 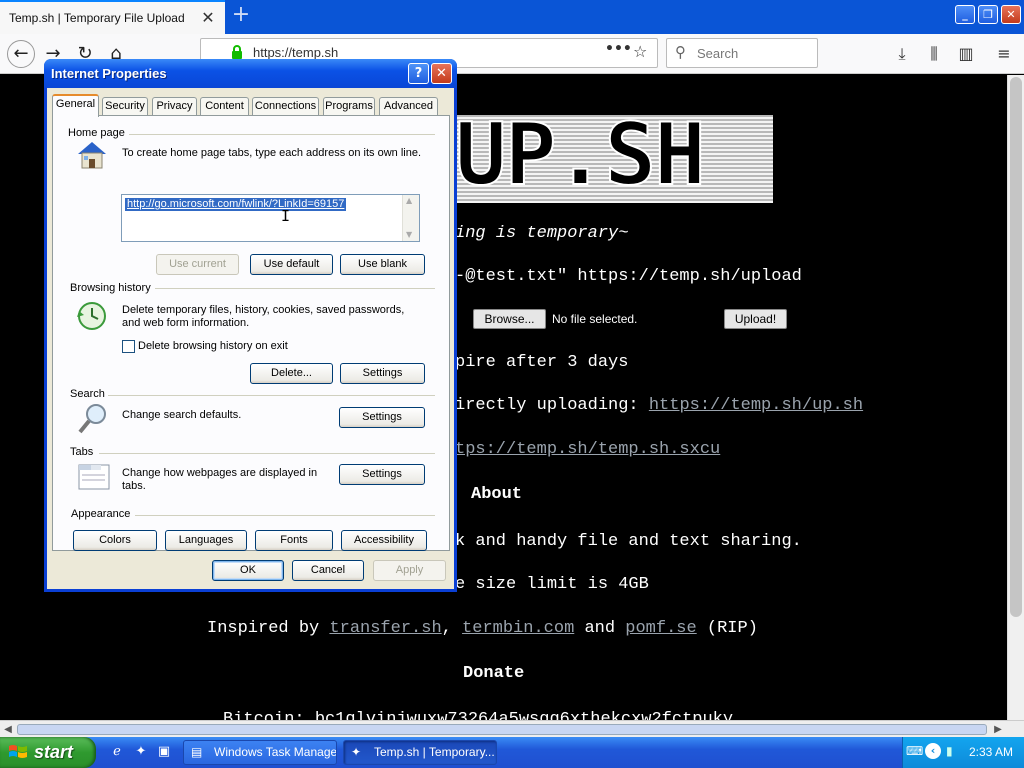 I want to click on vertical-scroll-thumb, so click(x=1016, y=347).